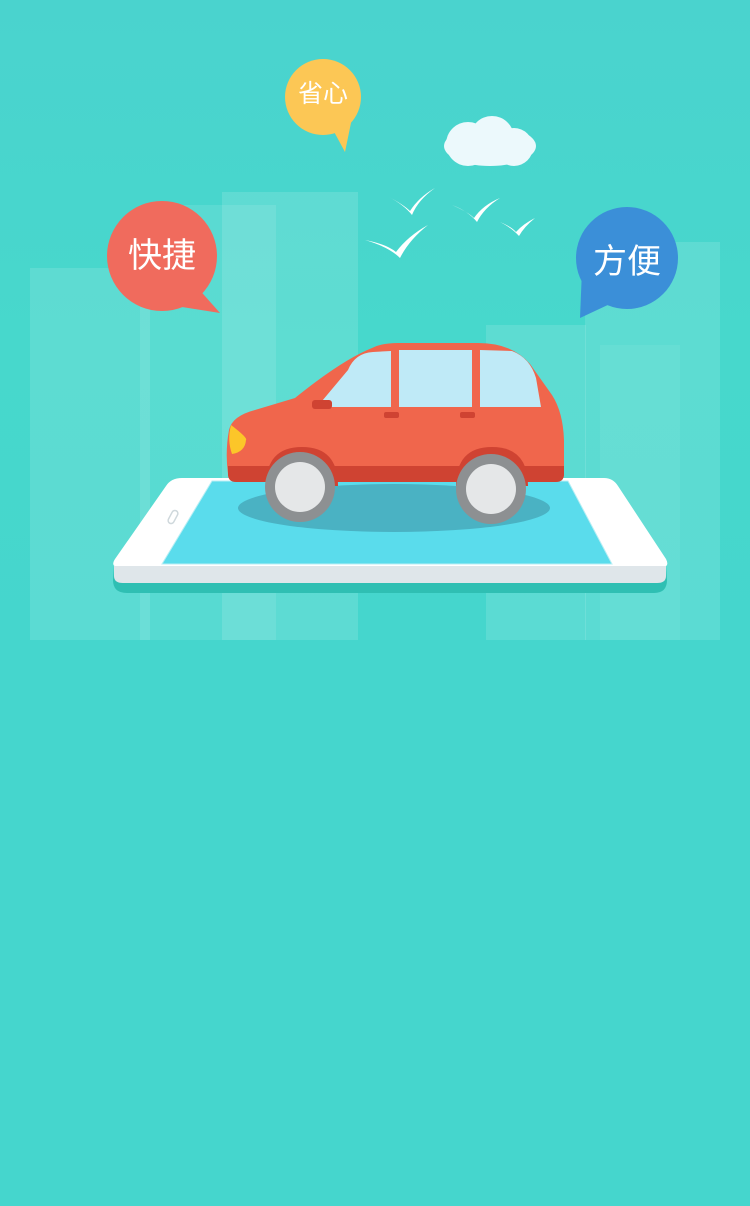 The height and width of the screenshot is (1206, 750). What do you see at coordinates (627, 262) in the screenshot?
I see `bubble-label-fangbian: 方便` at bounding box center [627, 262].